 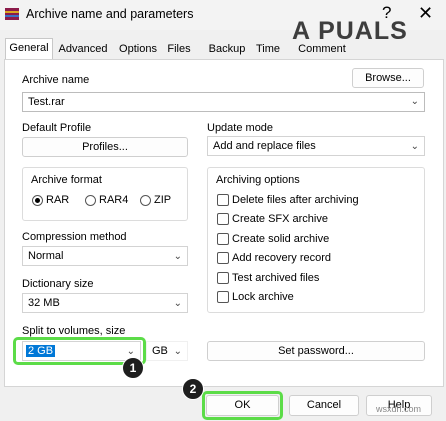 I want to click on checkbox-solid-archive, so click(x=223, y=239).